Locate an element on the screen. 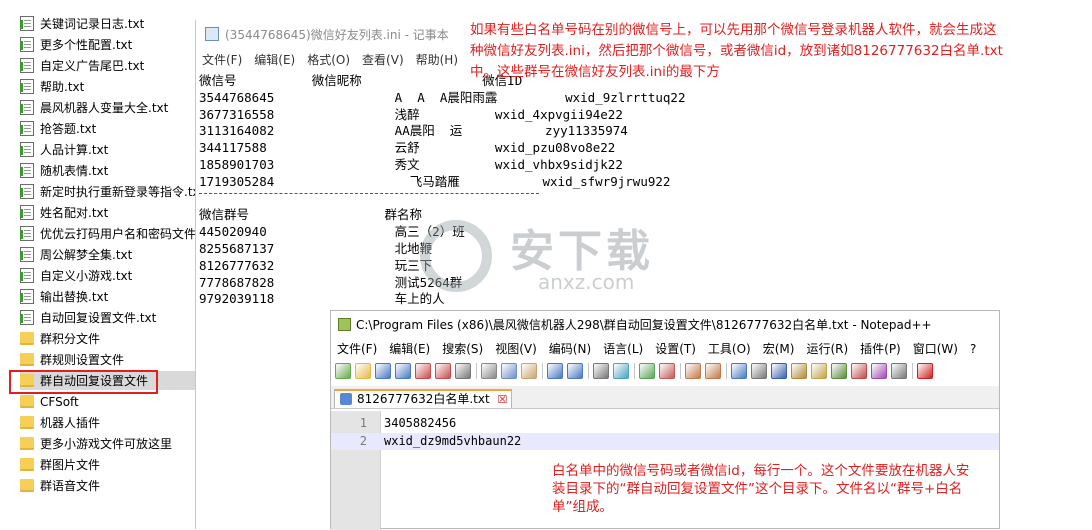 The width and height of the screenshot is (1092, 530). file-item: 周公解梦全集.txt is located at coordinates (107, 254).